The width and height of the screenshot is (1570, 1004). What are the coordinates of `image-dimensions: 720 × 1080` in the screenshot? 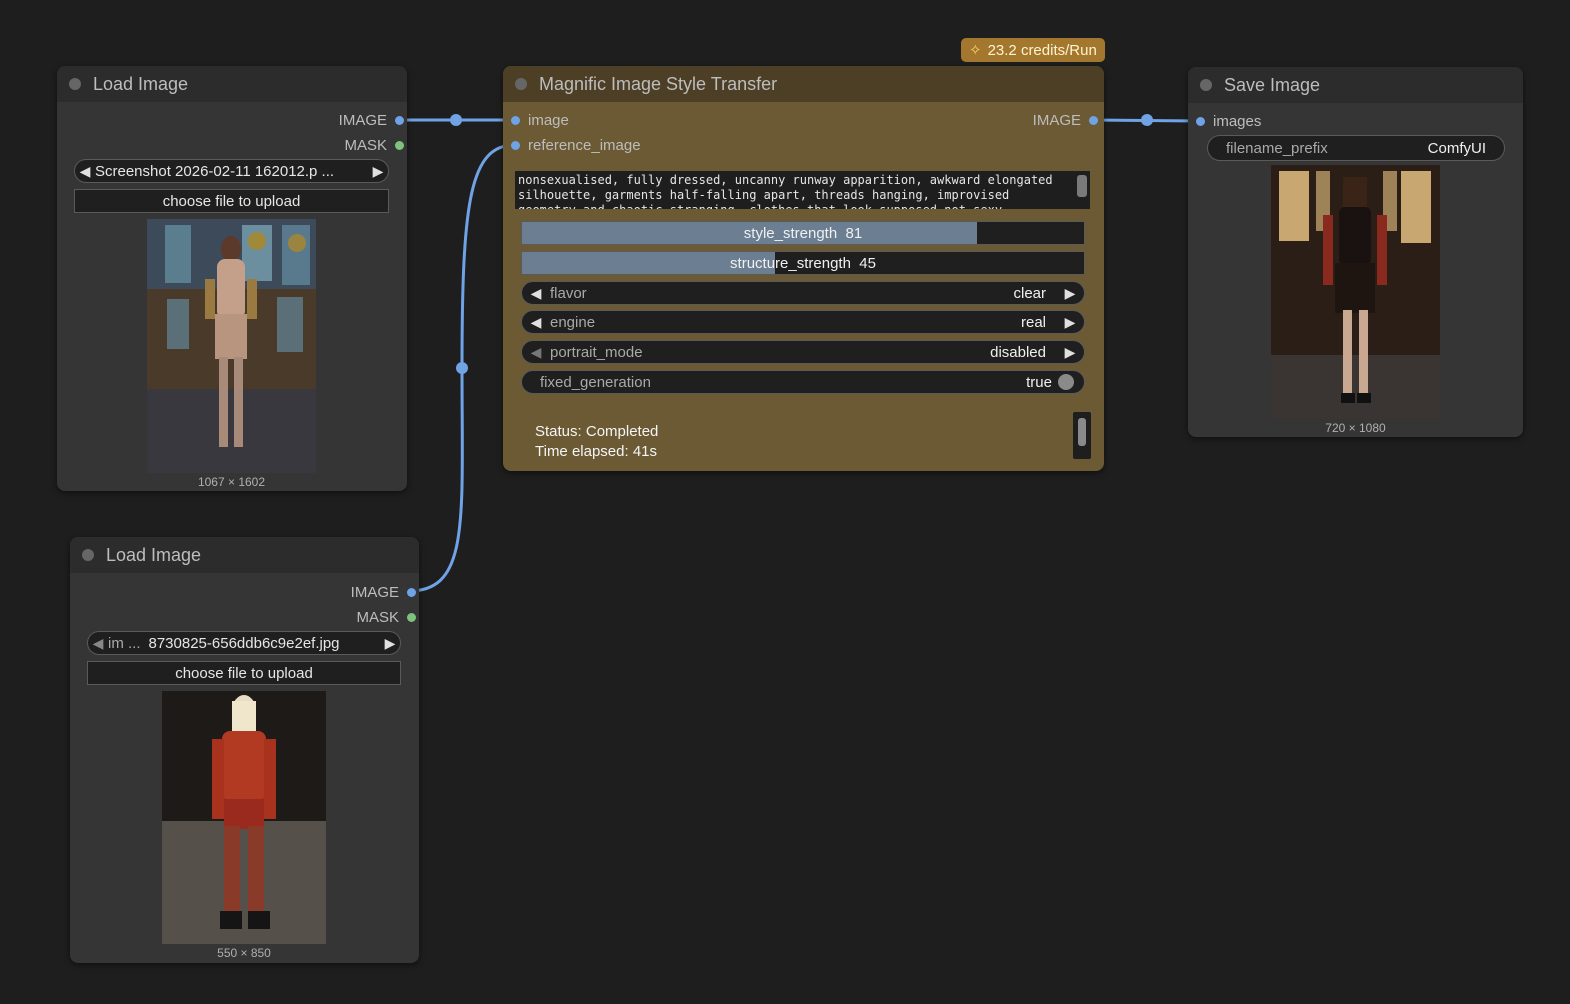 It's located at (1355, 428).